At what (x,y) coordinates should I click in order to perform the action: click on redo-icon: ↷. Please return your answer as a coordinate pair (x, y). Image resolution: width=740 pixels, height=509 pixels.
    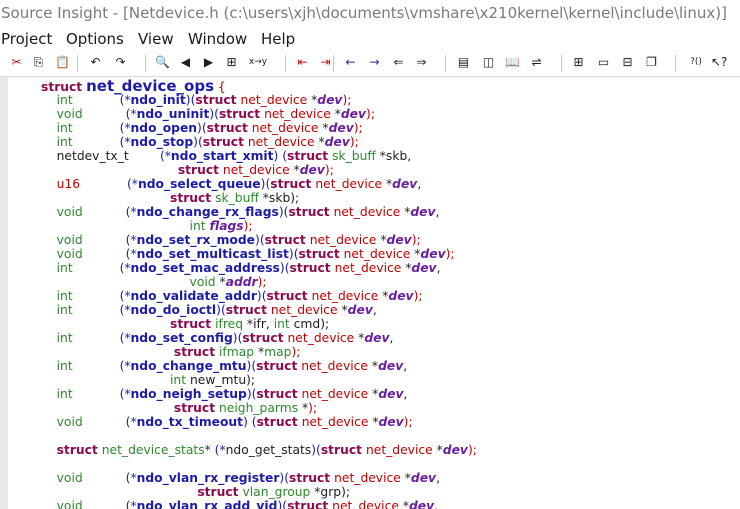
    Looking at the image, I should click on (120, 62).